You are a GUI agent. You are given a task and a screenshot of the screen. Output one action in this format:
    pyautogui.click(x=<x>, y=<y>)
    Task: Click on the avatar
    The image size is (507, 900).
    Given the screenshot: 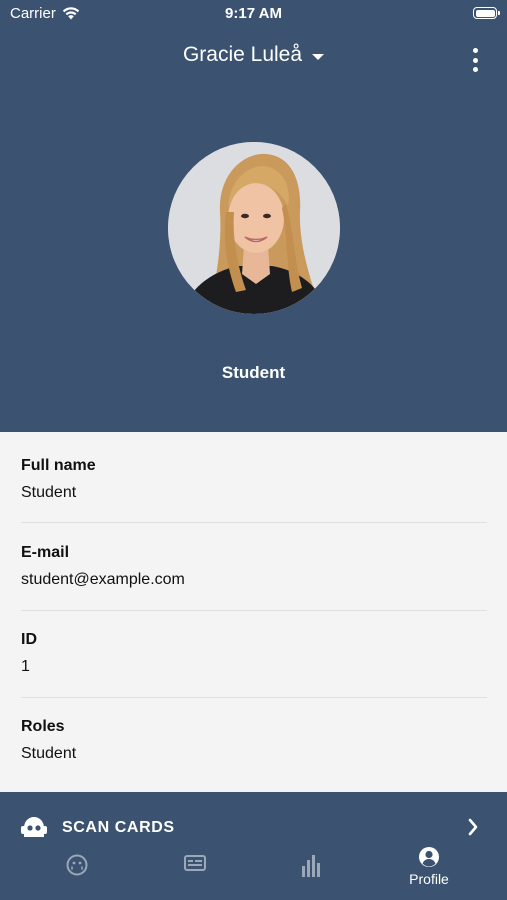 What is the action you would take?
    pyautogui.click(x=254, y=228)
    